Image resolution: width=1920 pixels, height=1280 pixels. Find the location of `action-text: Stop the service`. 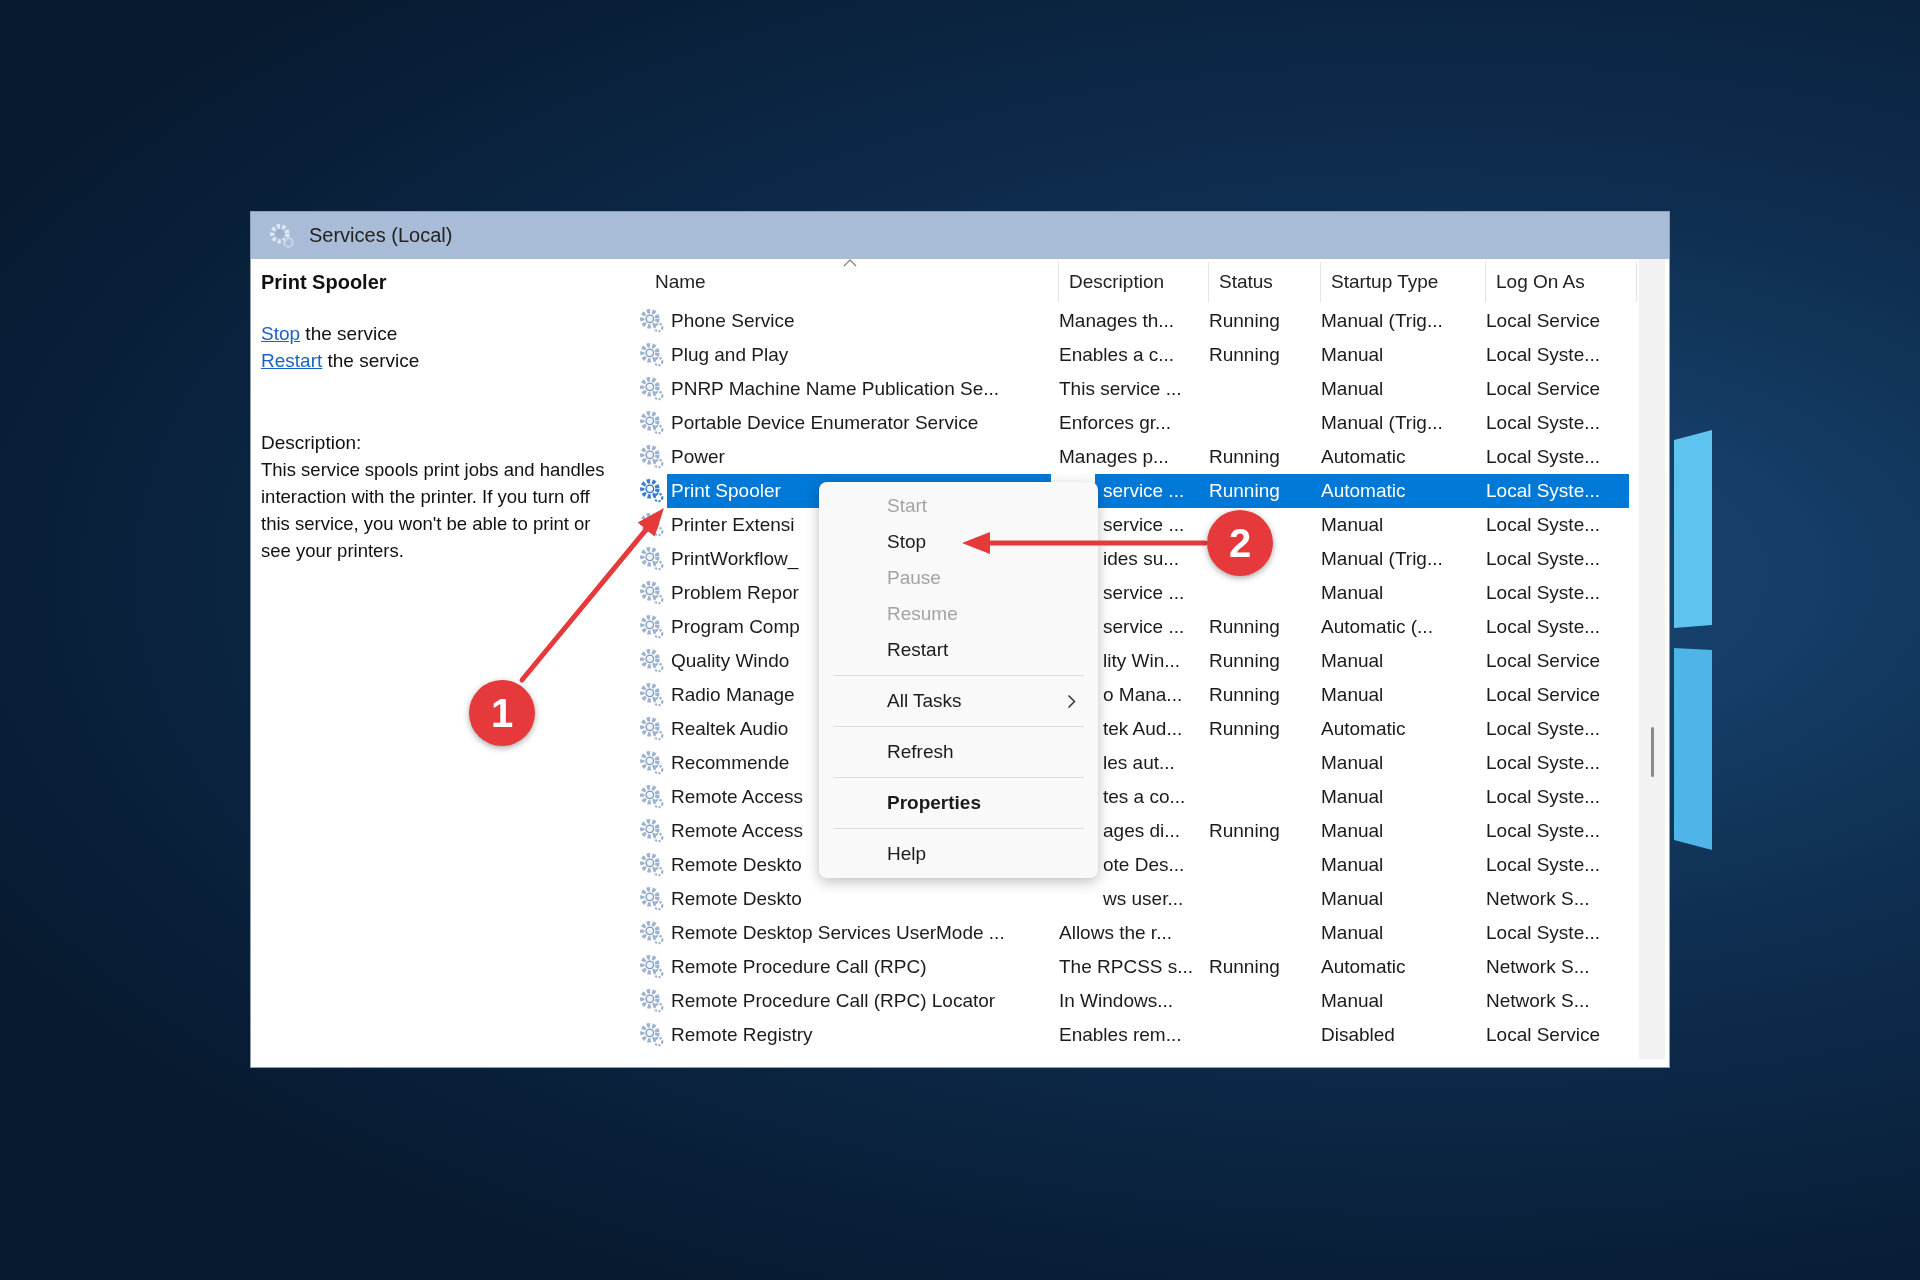

action-text: Stop the service is located at coordinates (330, 334).